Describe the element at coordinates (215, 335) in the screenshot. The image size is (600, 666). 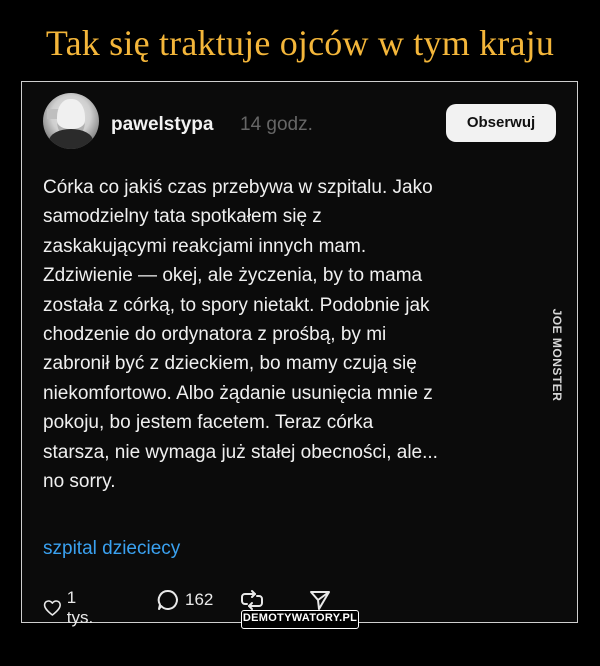
I see `post-text-line: chodzenie do ordynatora z prośbą, by mi` at that location.